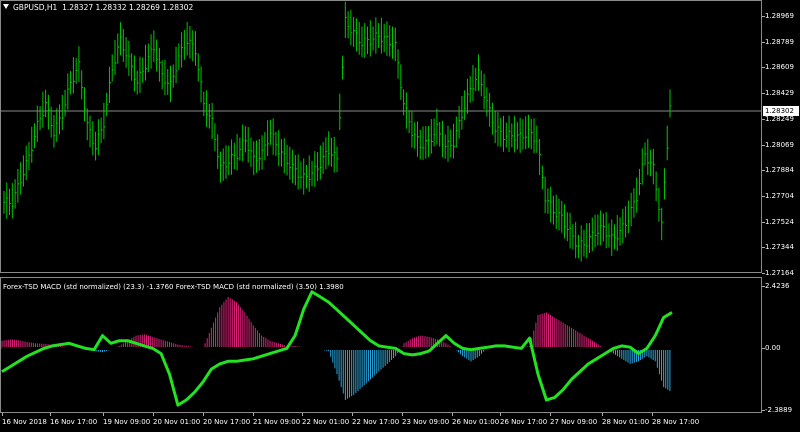 Image resolution: width=800 pixels, height=432 pixels. I want to click on indicator-tick-label: 2.4236, so click(776, 286).